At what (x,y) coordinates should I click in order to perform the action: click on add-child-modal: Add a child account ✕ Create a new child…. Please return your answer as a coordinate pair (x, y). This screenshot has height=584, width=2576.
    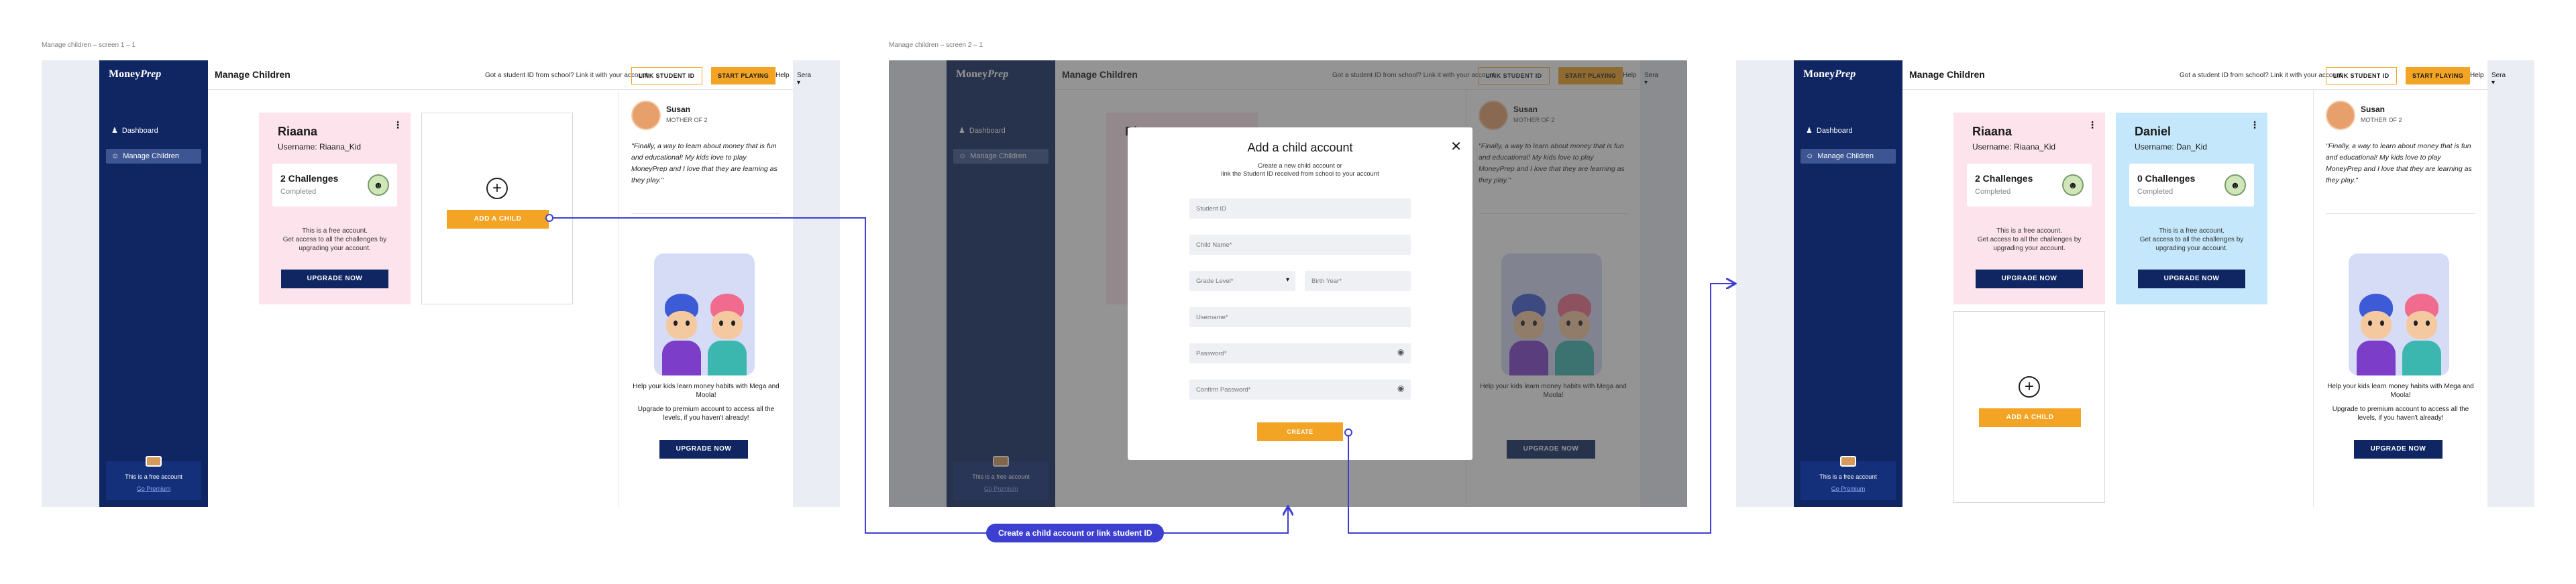
    Looking at the image, I should click on (1300, 293).